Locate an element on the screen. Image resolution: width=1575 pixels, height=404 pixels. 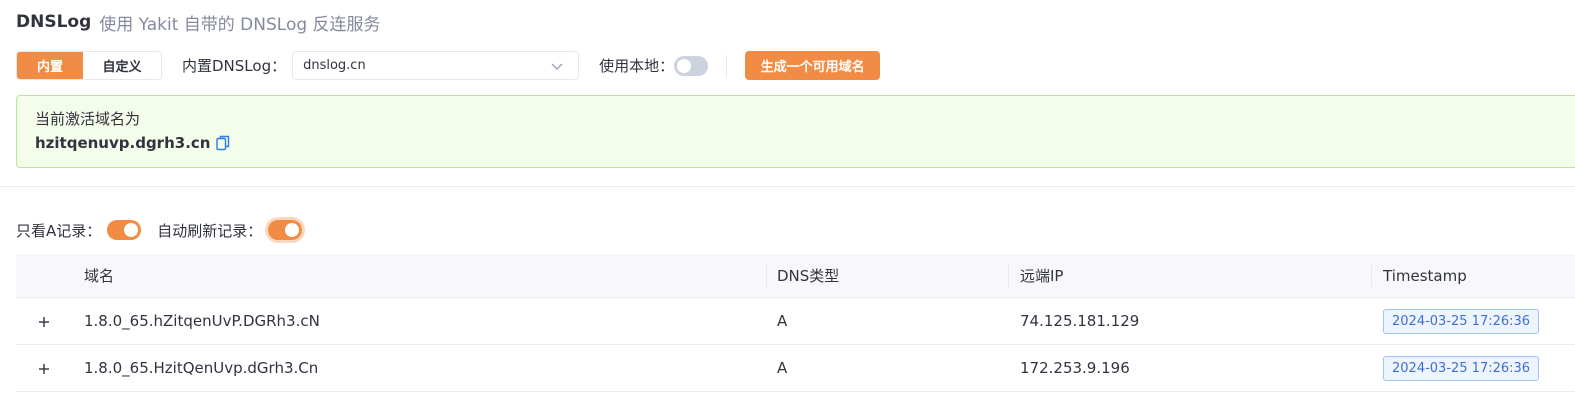
expand-column-header is located at coordinates (44, 275).